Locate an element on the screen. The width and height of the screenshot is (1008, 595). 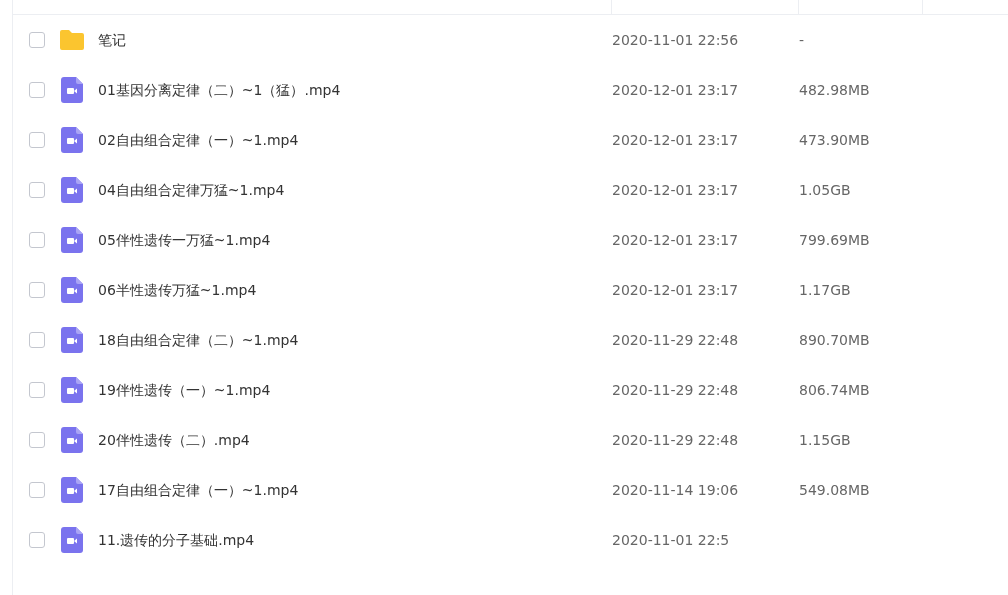
file-name: 11.遗传的分子基础.mp4 is located at coordinates (176, 539).